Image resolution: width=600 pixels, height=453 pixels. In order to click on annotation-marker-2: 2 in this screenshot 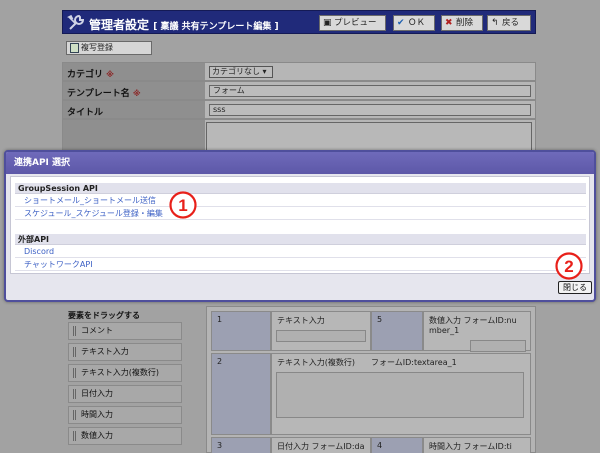, I will do `click(569, 266)`.